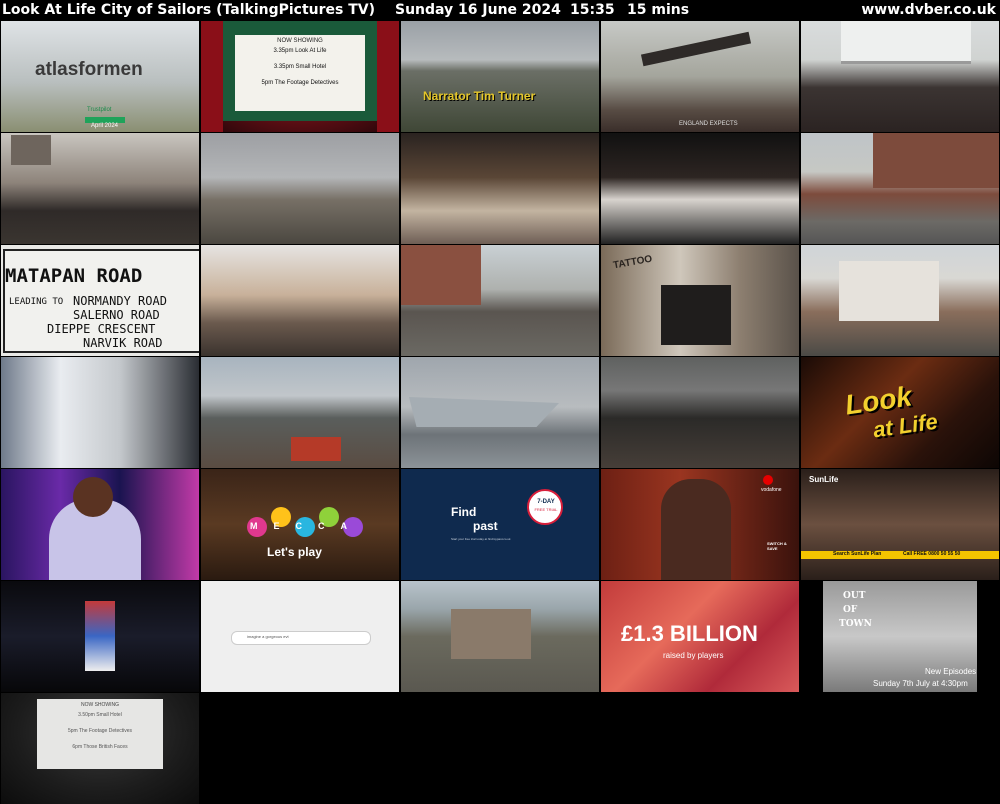  I want to click on lottery-amount: £1.3 BILLION, so click(689, 633).